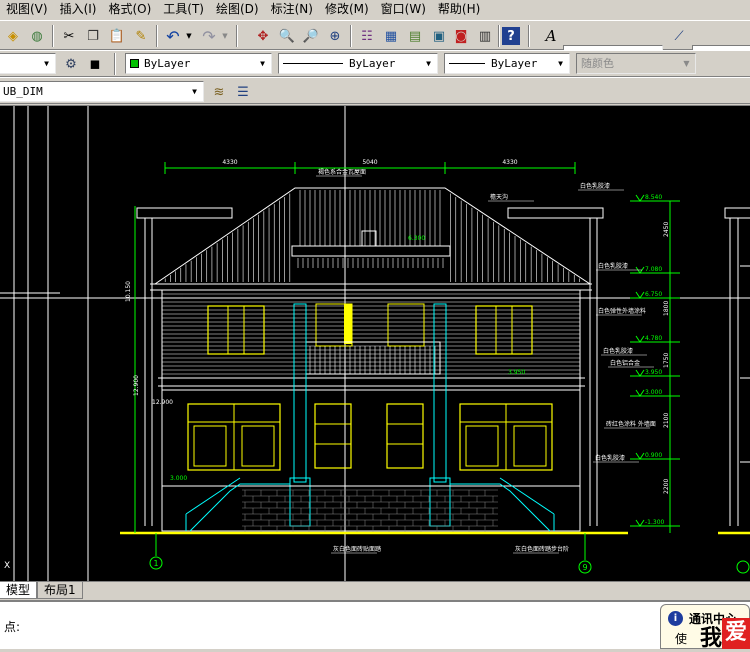 This screenshot has height=652, width=750. Describe the element at coordinates (631, 424) in the screenshot. I see `annotation-text: 砖红色涂料 外墙面` at that location.